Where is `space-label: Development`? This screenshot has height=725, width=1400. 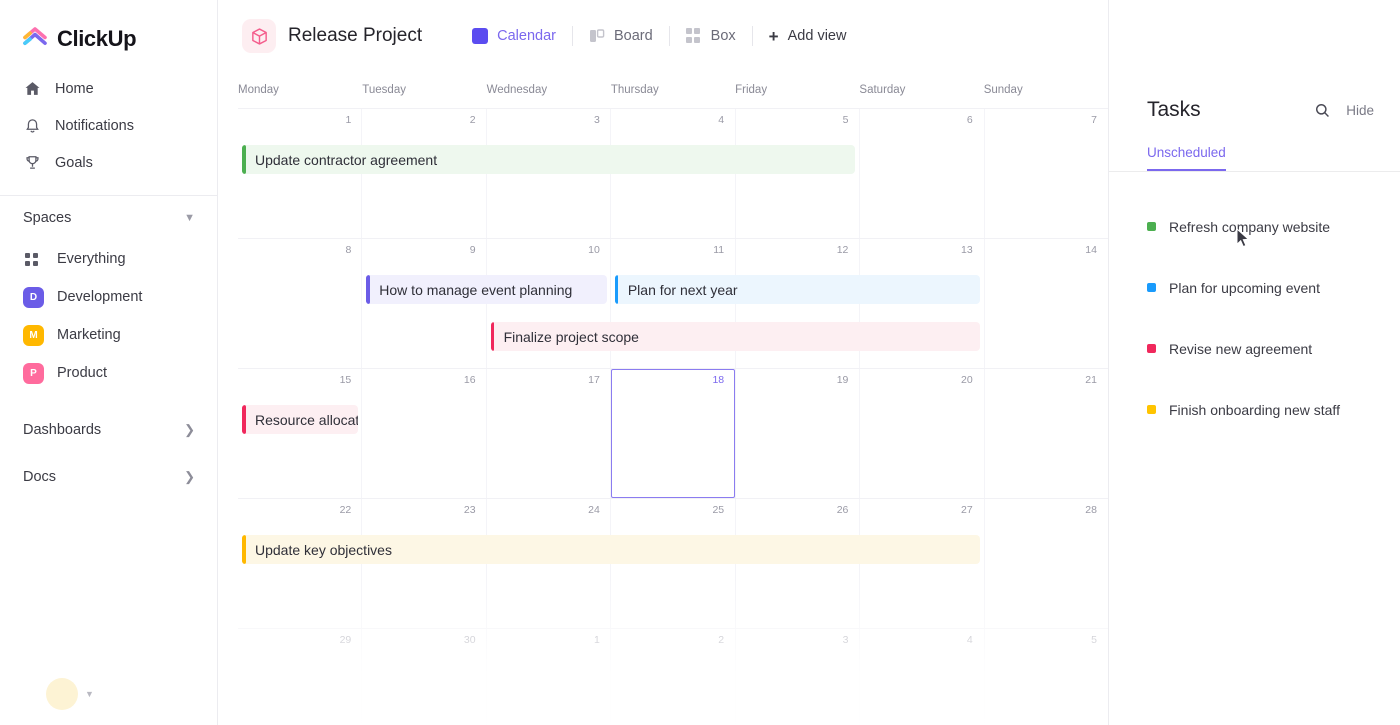
space-label: Development is located at coordinates (100, 297).